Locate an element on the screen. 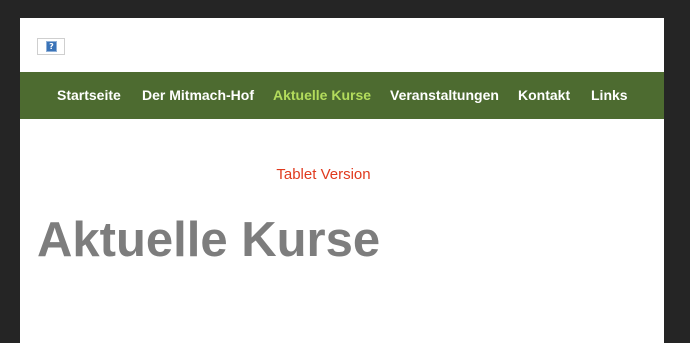 This screenshot has width=690, height=343. nav-item-aktuelle-kurse: Aktuelle Kurse is located at coordinates (322, 95).